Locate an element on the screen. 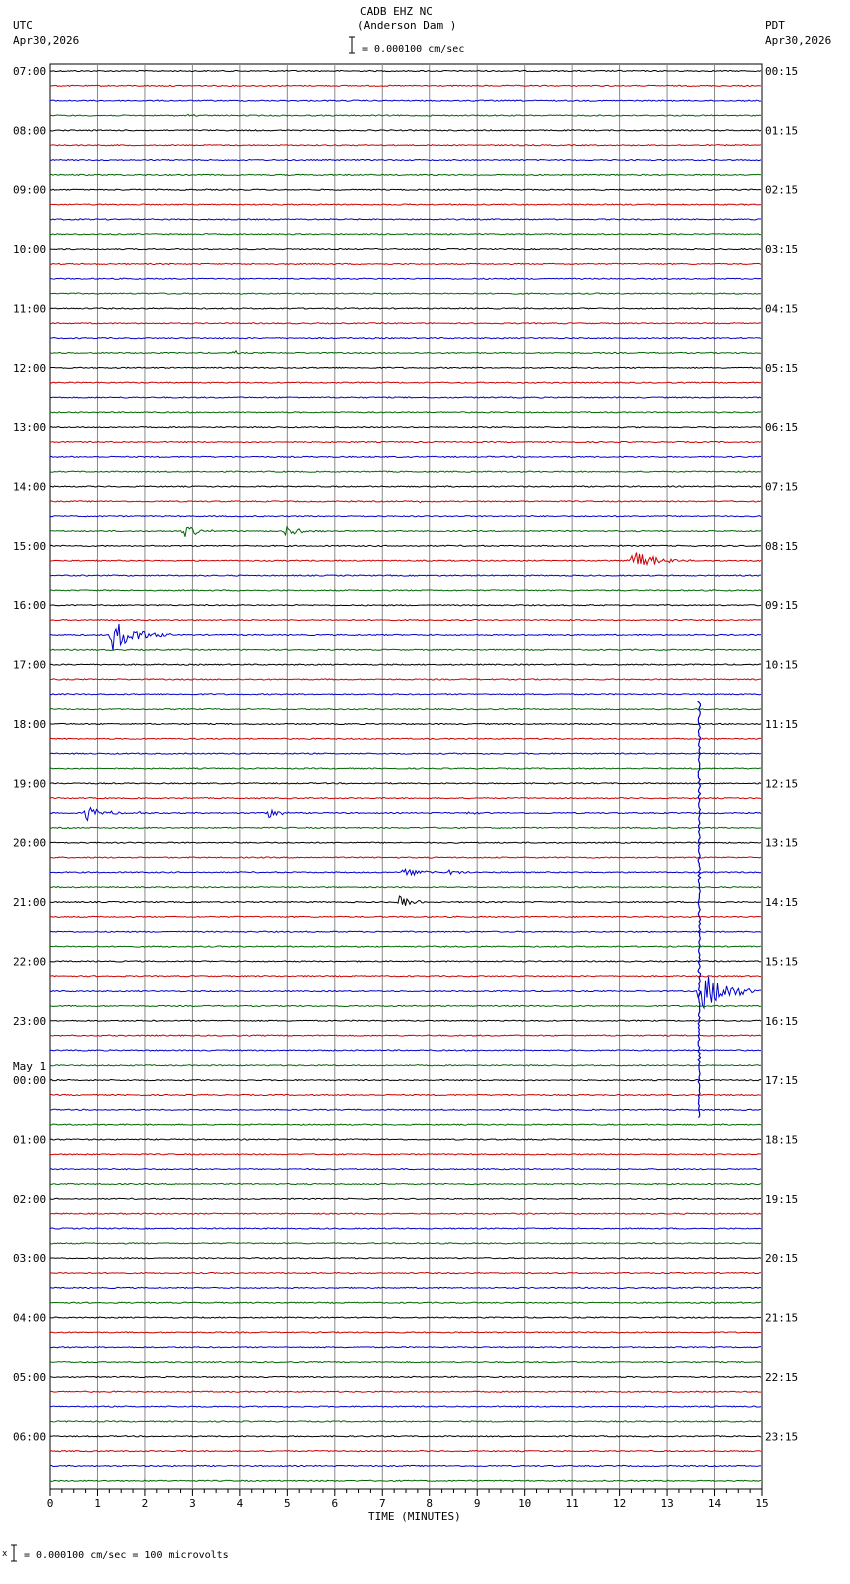  utc-hour-label: 08:00 is located at coordinates (29, 130).